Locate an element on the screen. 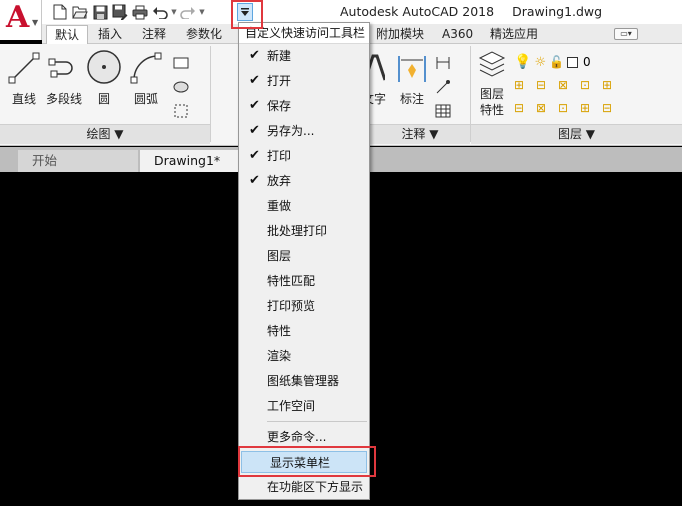 The width and height of the screenshot is (682, 506). menu-item-label: 重做 is located at coordinates (279, 206).